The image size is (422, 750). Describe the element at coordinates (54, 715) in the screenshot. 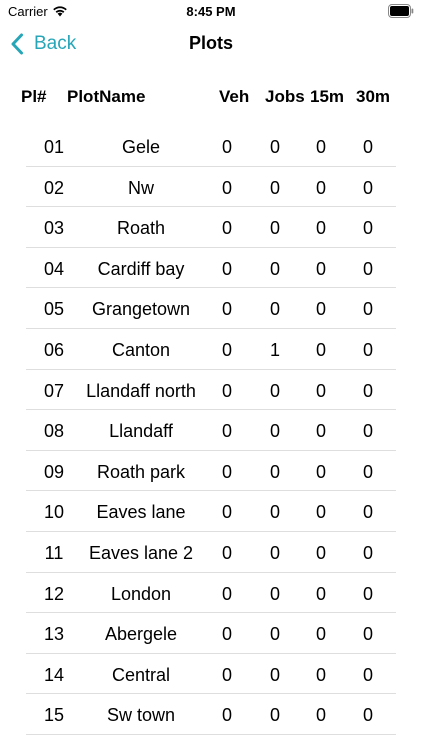

I see `plot-number: 15` at that location.